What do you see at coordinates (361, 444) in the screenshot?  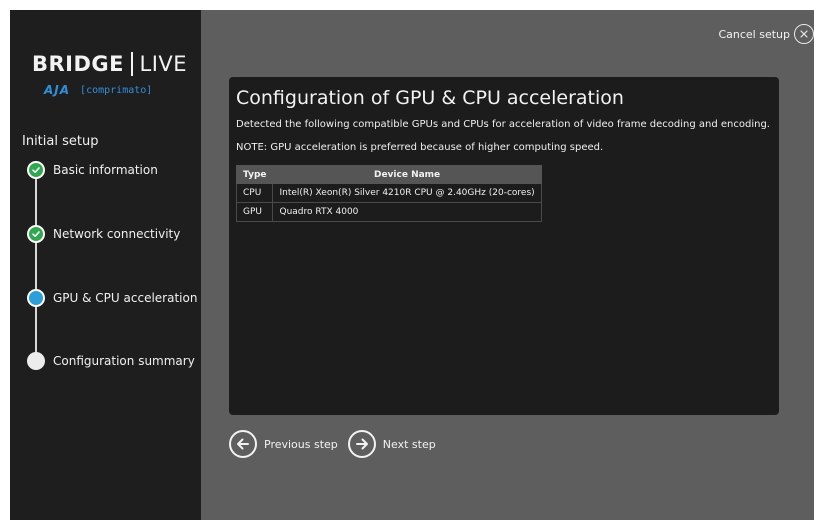 I see `arrow-right-icon` at bounding box center [361, 444].